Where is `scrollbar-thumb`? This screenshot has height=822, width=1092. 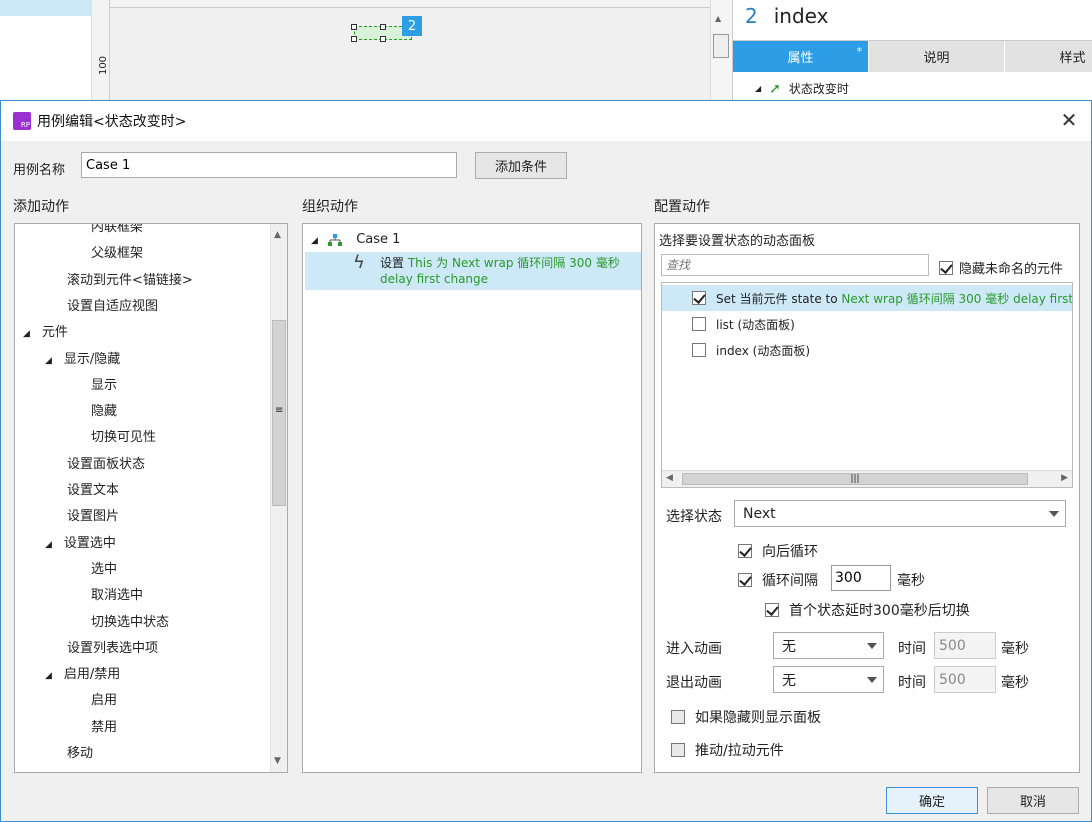 scrollbar-thumb is located at coordinates (721, 46).